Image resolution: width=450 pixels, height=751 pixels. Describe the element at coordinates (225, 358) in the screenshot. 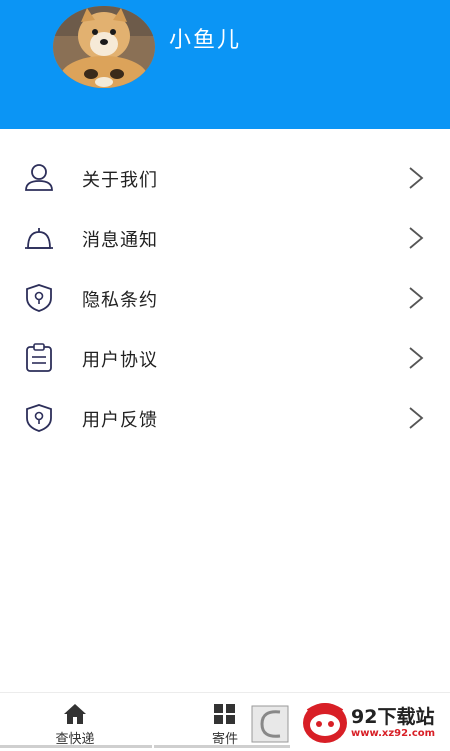

I see `menu-item-user-agreement: 用户协议` at that location.